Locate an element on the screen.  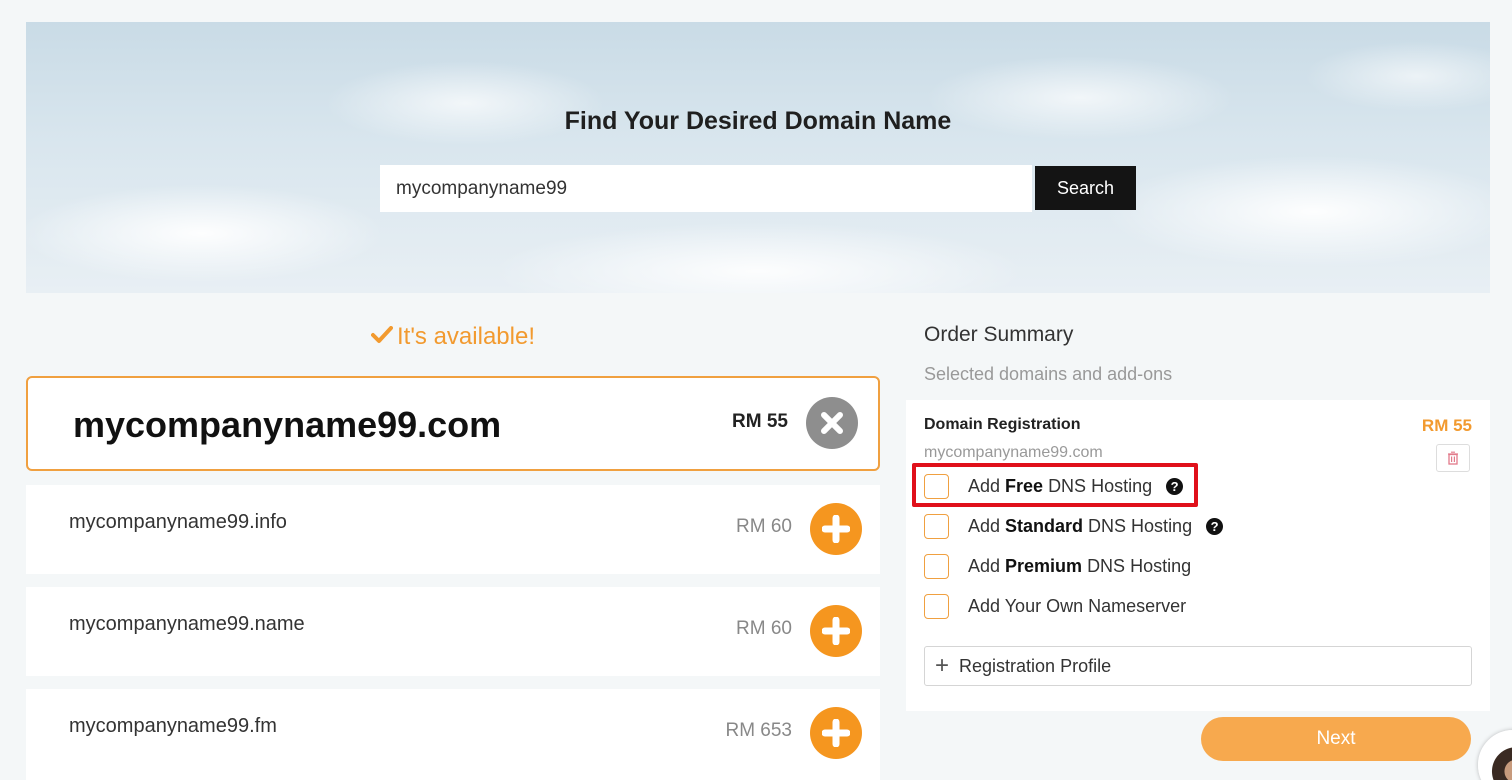
remove-domain-button is located at coordinates (832, 423).